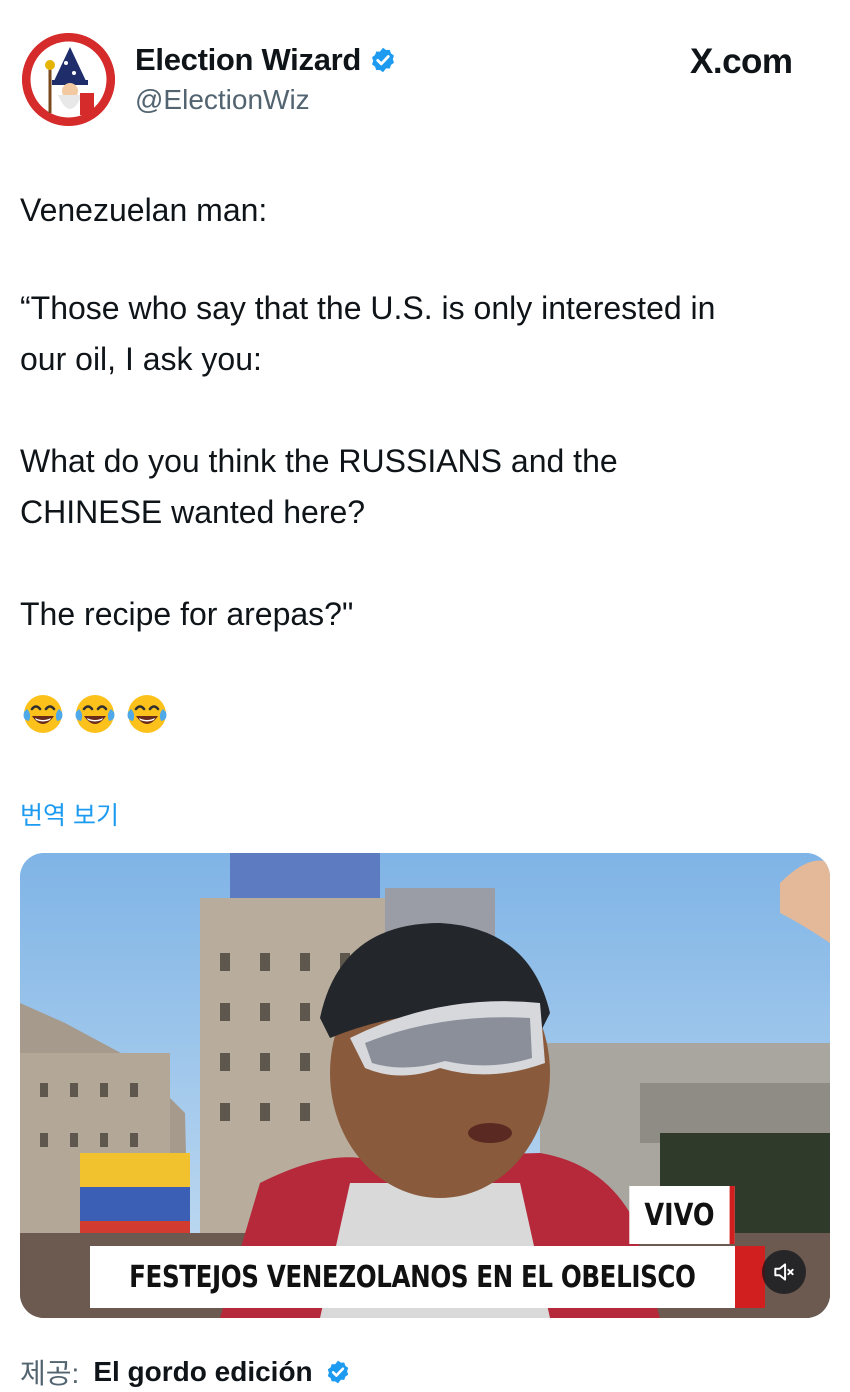  Describe the element at coordinates (202, 1372) in the screenshot. I see `credit-account-name: El gordo edición` at that location.